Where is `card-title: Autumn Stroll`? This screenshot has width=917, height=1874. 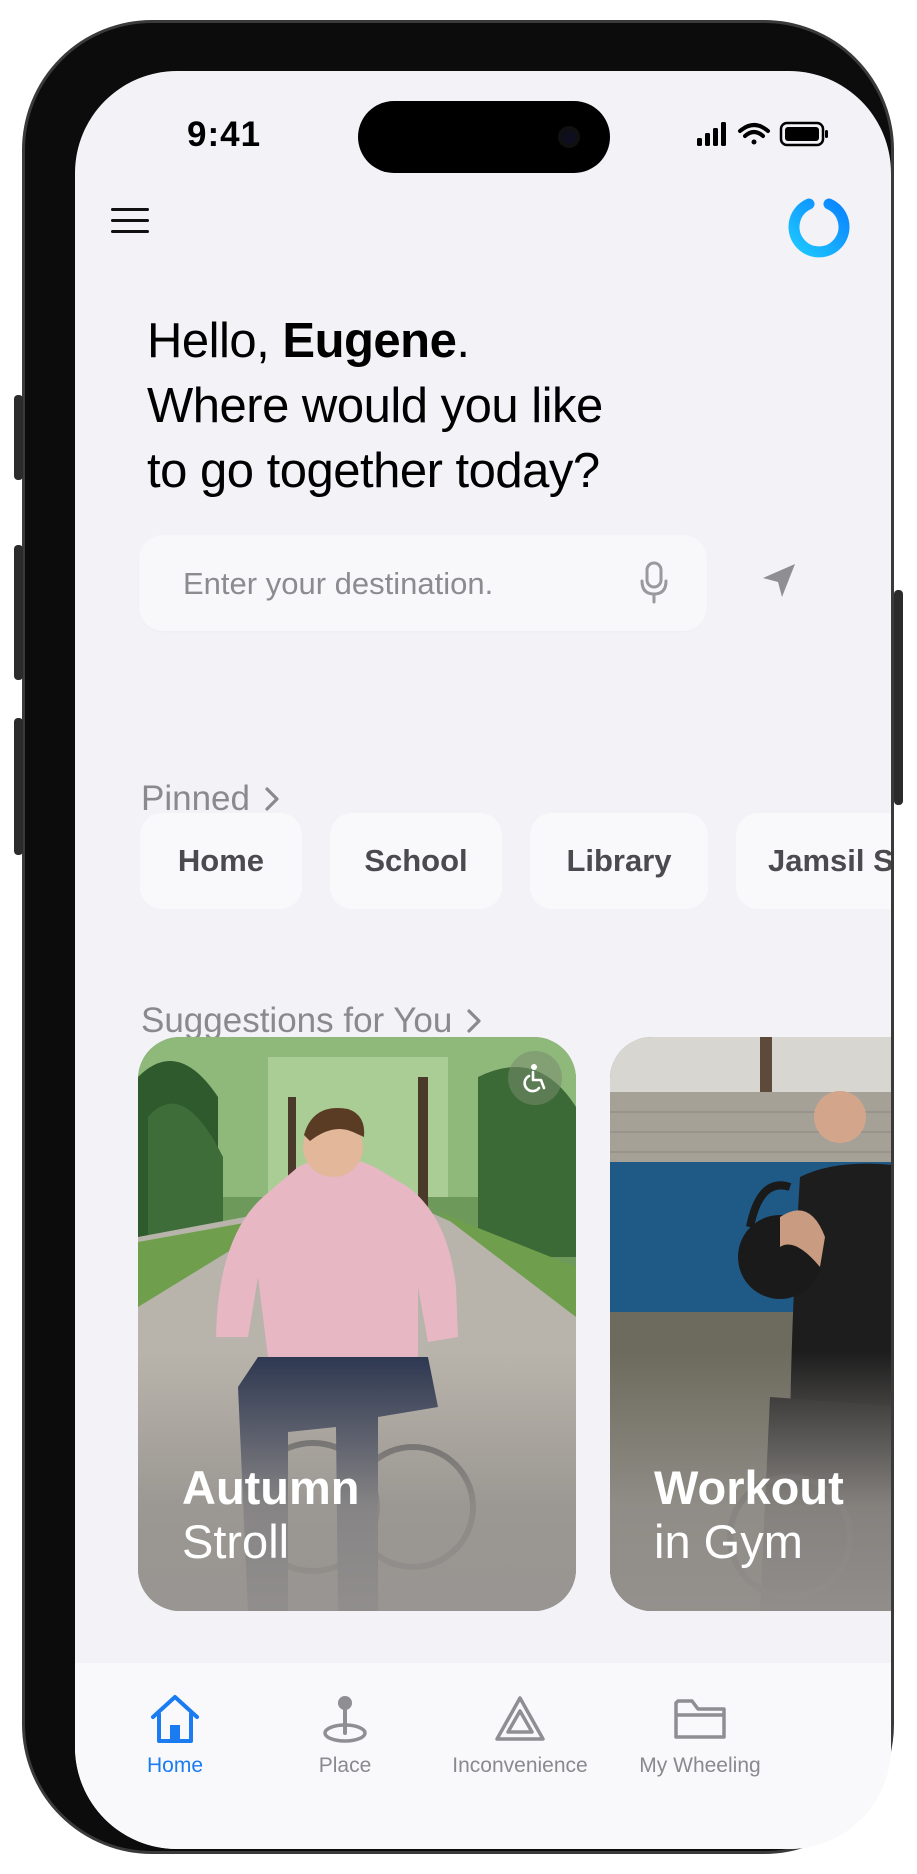
card-title: Autumn Stroll is located at coordinates (271, 1515).